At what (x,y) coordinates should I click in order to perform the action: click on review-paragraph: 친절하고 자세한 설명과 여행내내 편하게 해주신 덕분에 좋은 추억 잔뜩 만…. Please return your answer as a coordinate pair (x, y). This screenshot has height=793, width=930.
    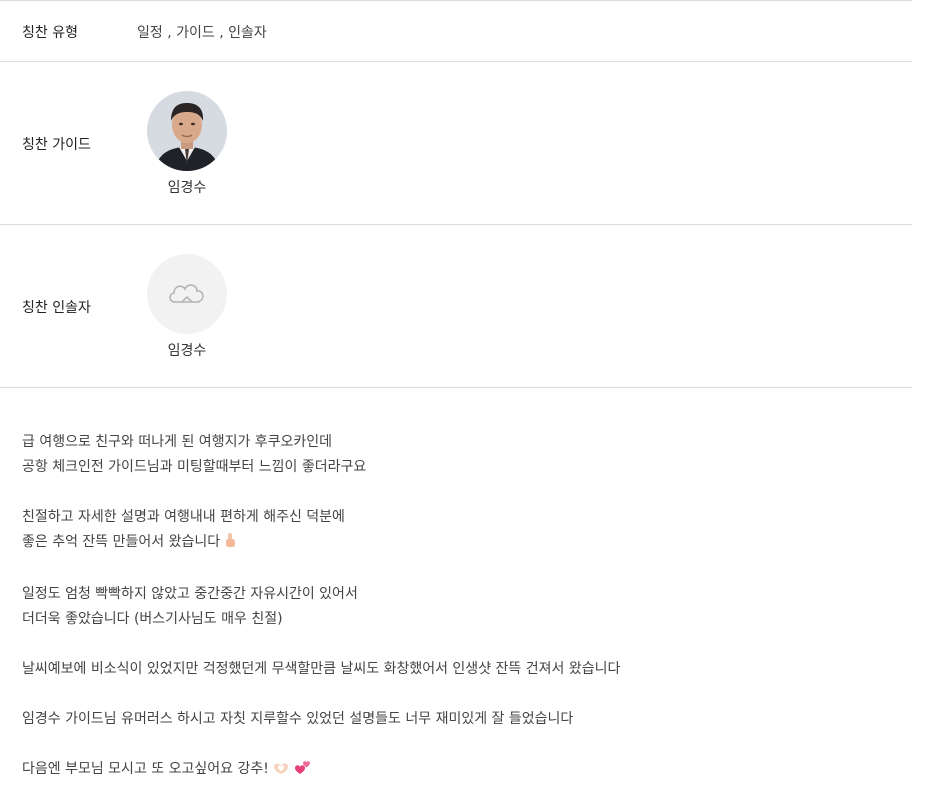
    Looking at the image, I should click on (467, 531).